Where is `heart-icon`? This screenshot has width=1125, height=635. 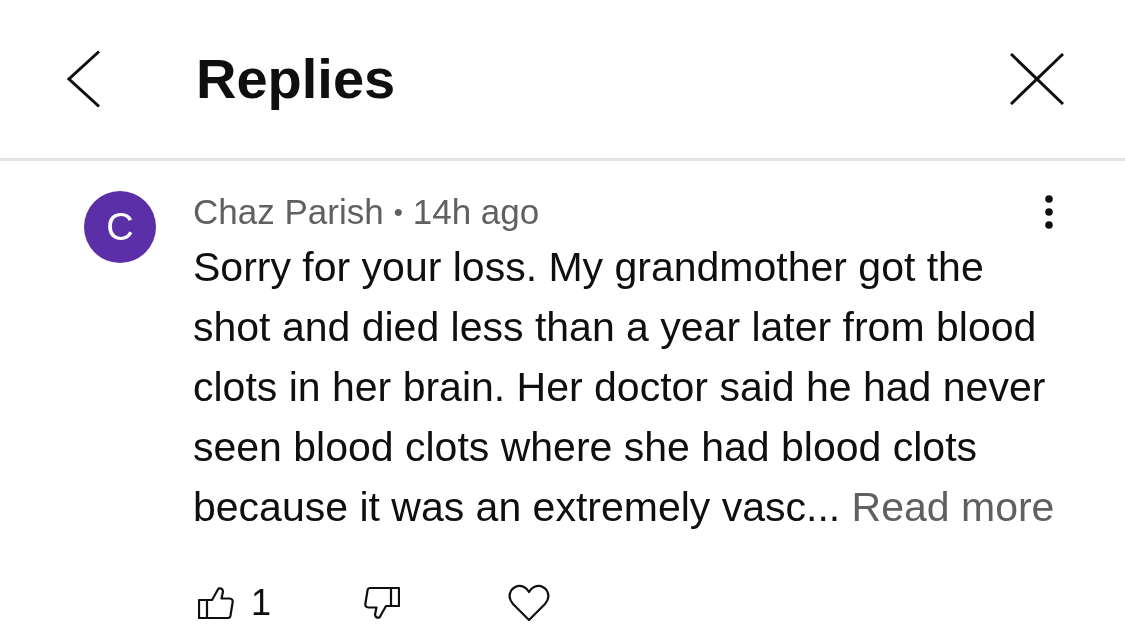 heart-icon is located at coordinates (529, 603).